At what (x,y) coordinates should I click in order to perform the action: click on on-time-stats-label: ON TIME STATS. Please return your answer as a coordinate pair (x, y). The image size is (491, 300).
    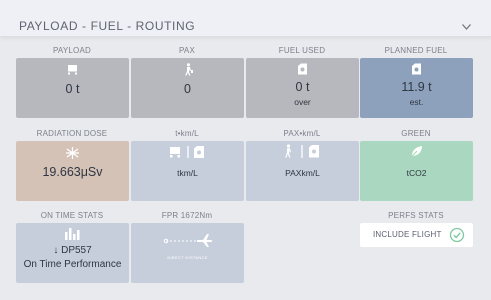
    Looking at the image, I should click on (72, 215).